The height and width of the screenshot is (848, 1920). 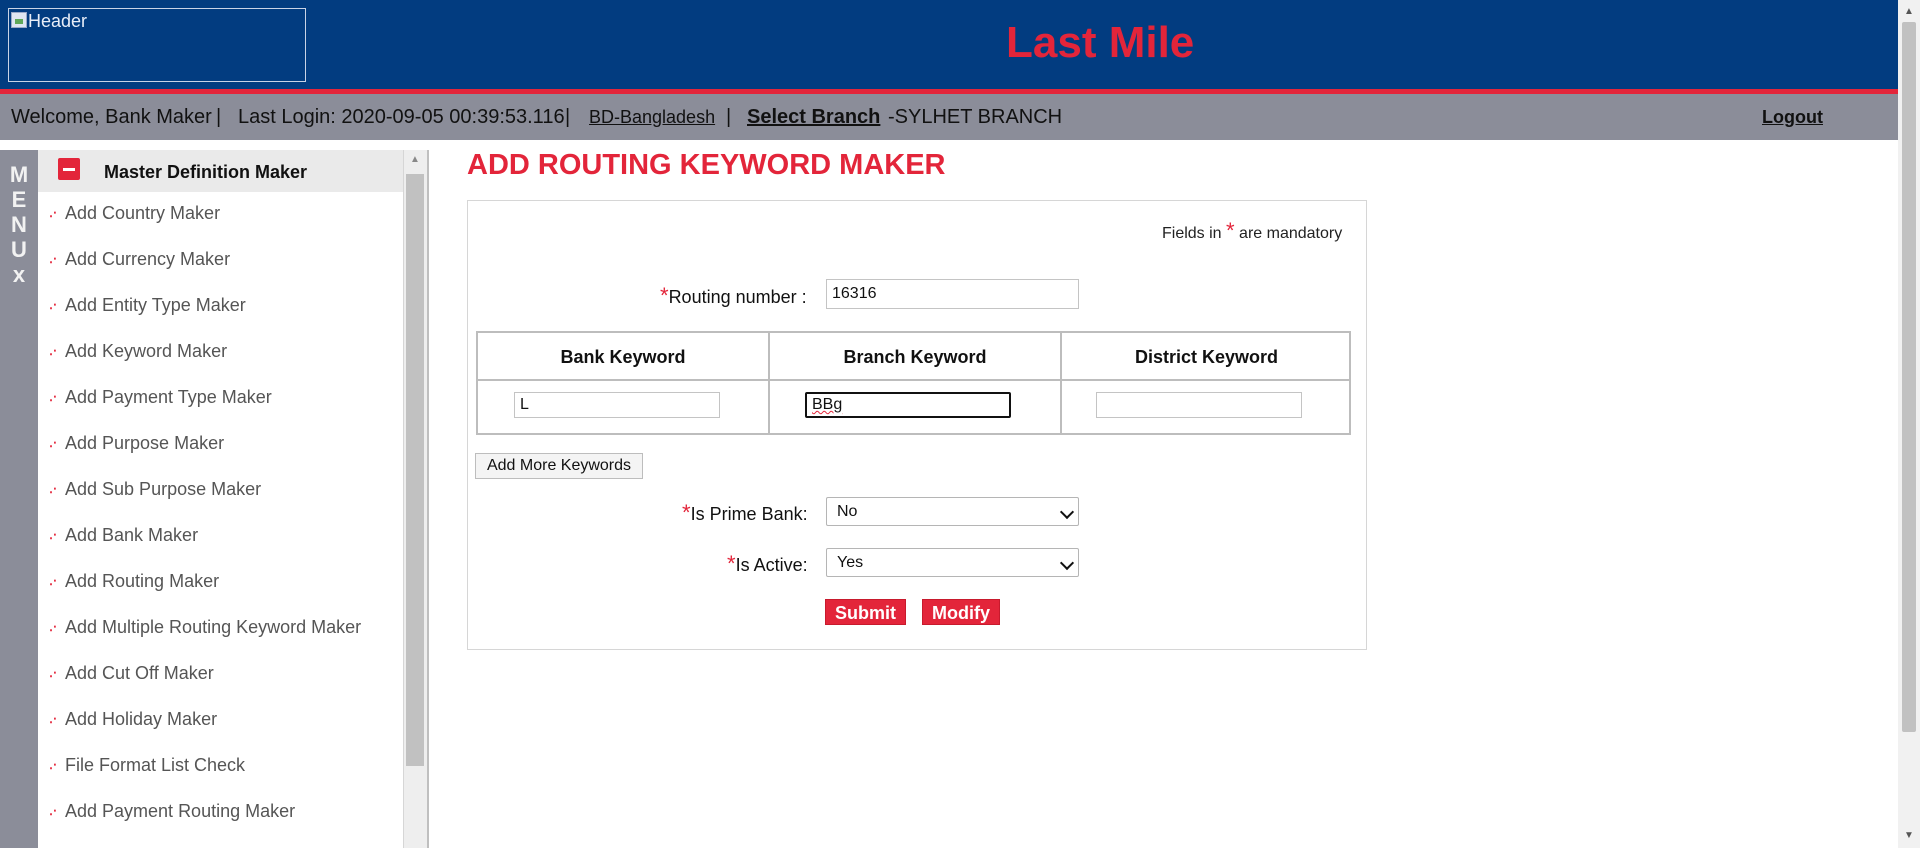 What do you see at coordinates (952, 511) in the screenshot?
I see `is-prime-bank-select: No` at bounding box center [952, 511].